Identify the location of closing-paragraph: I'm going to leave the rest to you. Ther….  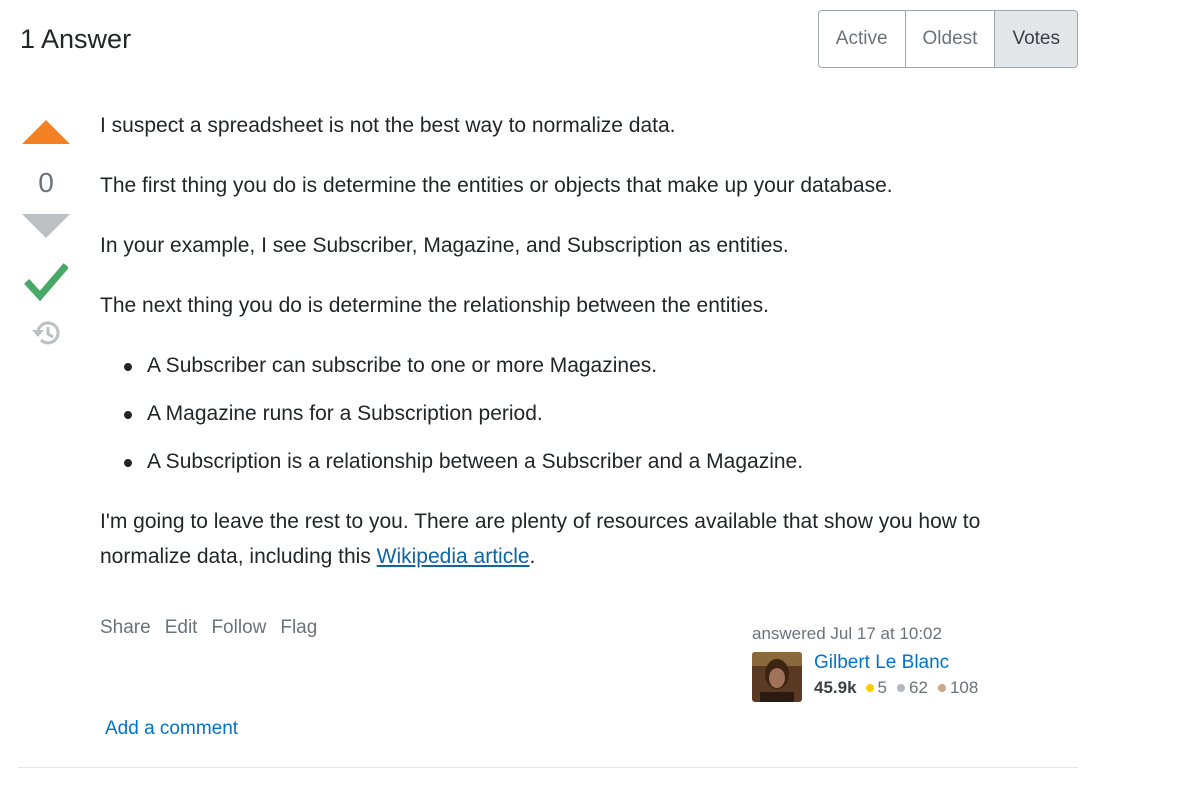
(580, 539).